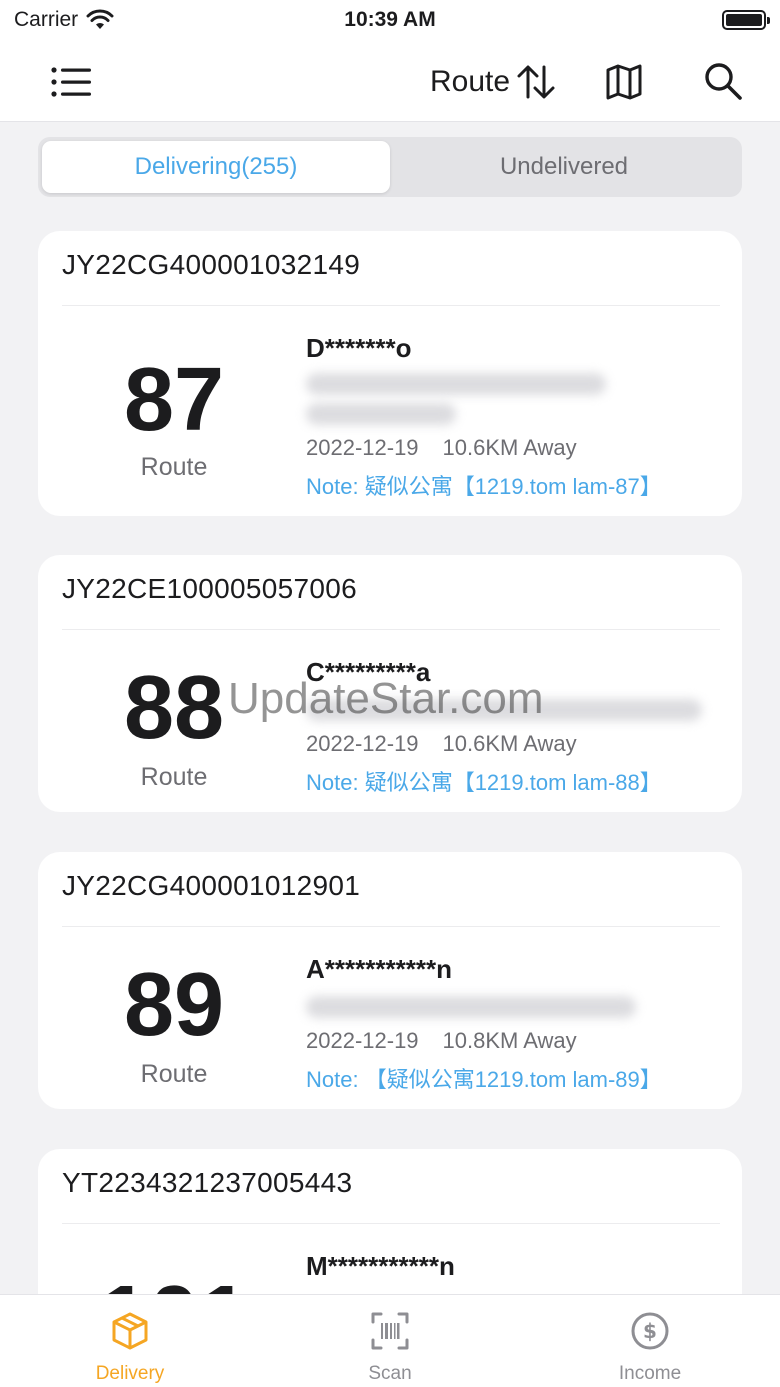 The width and height of the screenshot is (780, 1387). Describe the element at coordinates (723, 81) in the screenshot. I see `search-icon` at that location.